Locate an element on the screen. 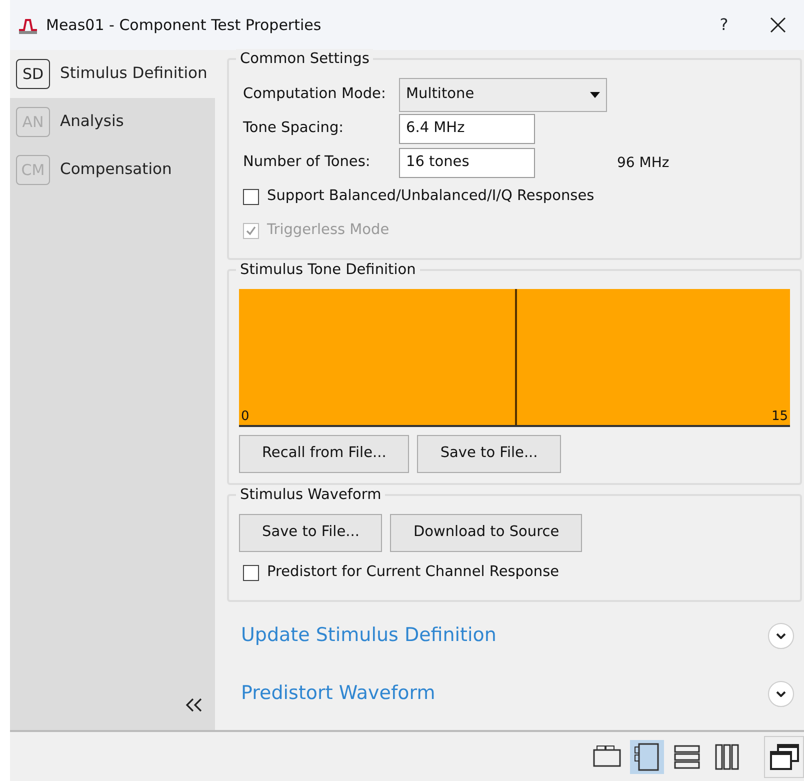 The width and height of the screenshot is (804, 781). tone-spacing-field: 6.4 MHz is located at coordinates (467, 129).